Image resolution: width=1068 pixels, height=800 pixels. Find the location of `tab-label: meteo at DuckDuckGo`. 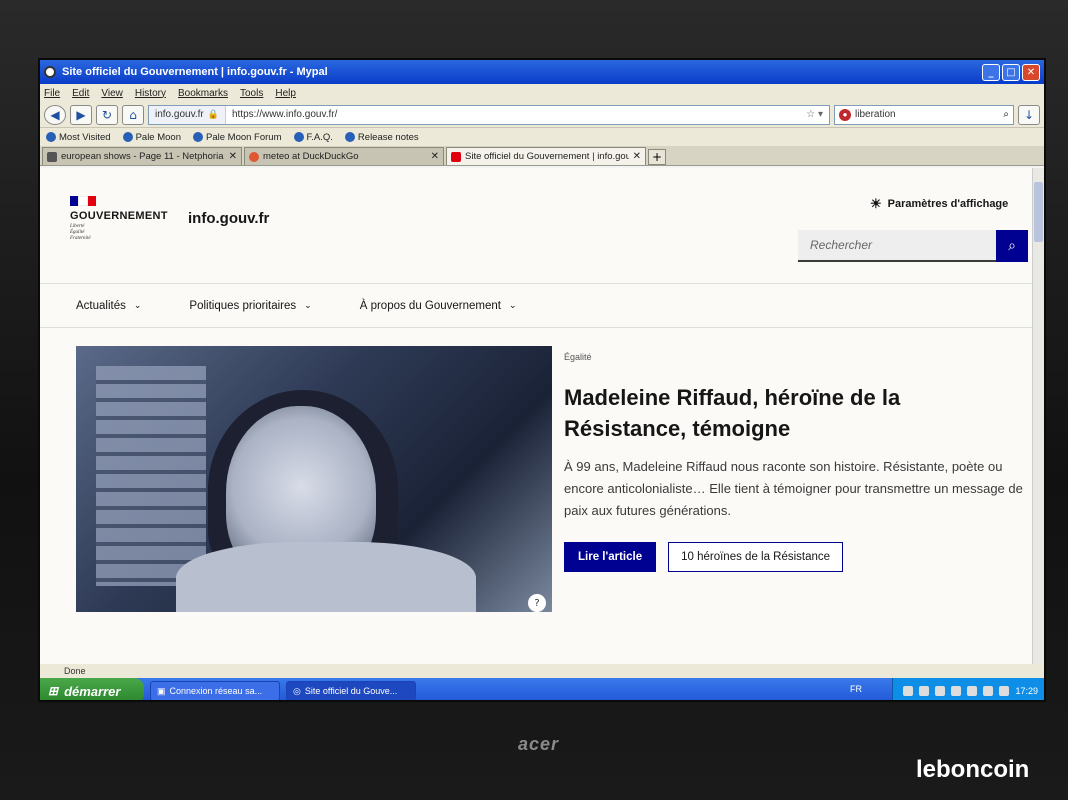

tab-label: meteo at DuckDuckGo is located at coordinates (311, 156).